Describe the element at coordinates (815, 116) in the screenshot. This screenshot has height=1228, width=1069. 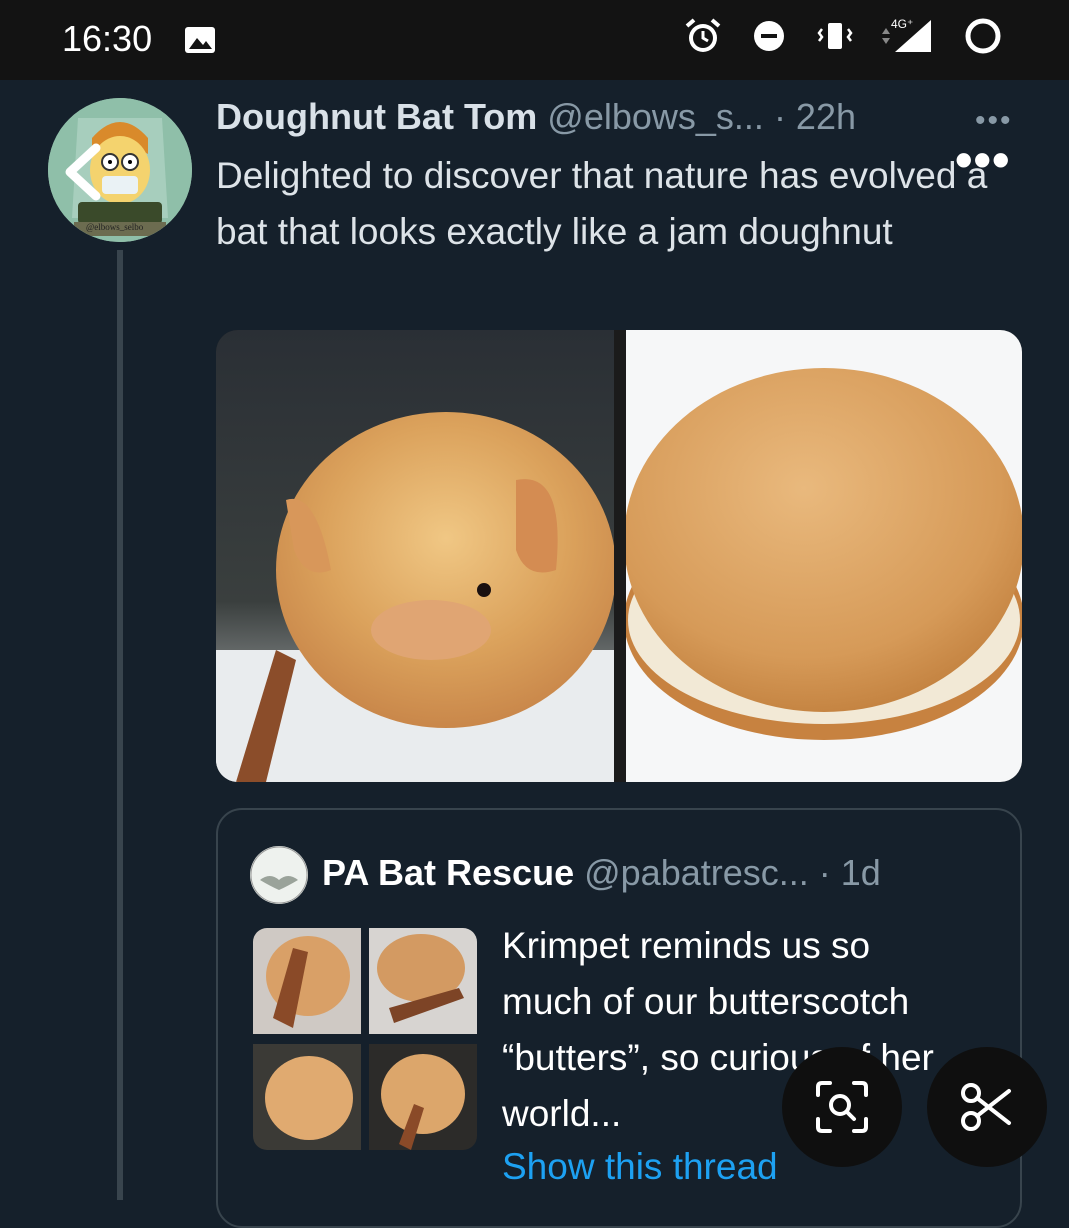
I see `tweet-time: · 22h` at that location.